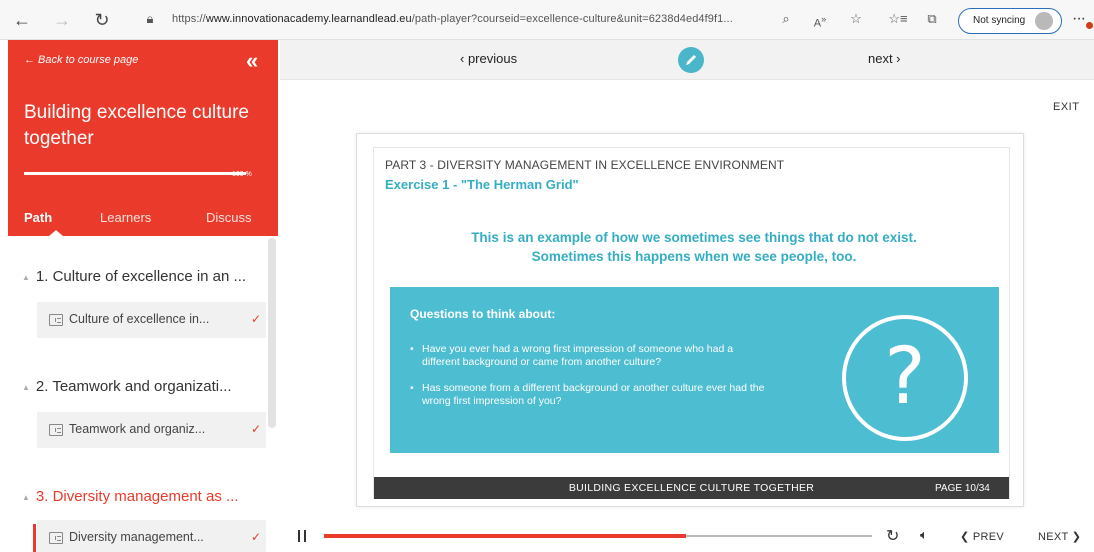 The height and width of the screenshot is (552, 1094). What do you see at coordinates (81, 60) in the screenshot?
I see `back-to-course-link: ← Back to course page` at bounding box center [81, 60].